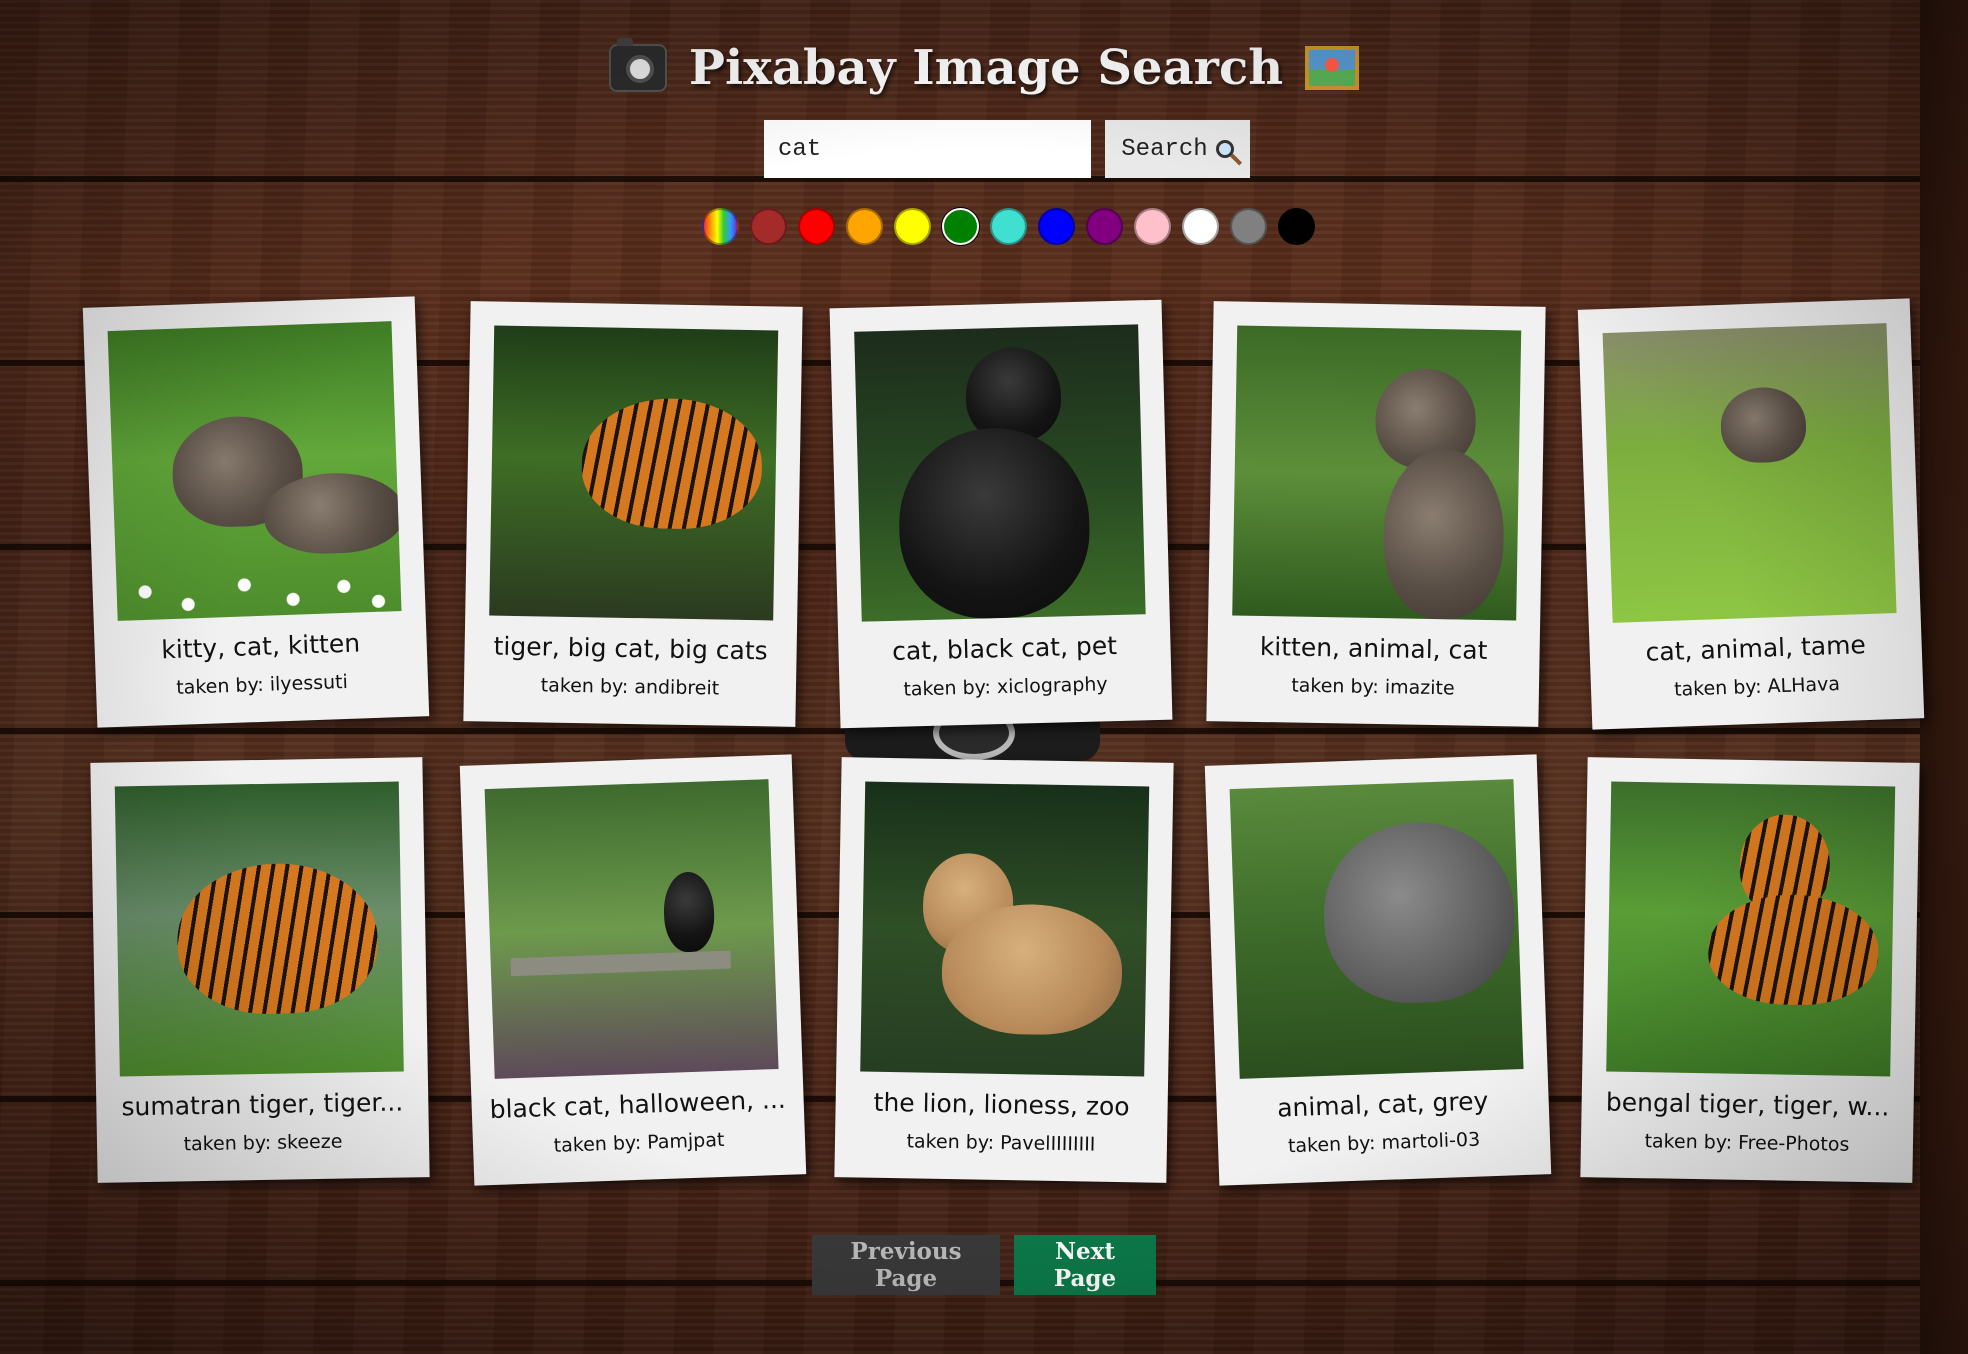 This screenshot has height=1354, width=1968. I want to click on result-author: taken by: ilyessuti, so click(262, 684).